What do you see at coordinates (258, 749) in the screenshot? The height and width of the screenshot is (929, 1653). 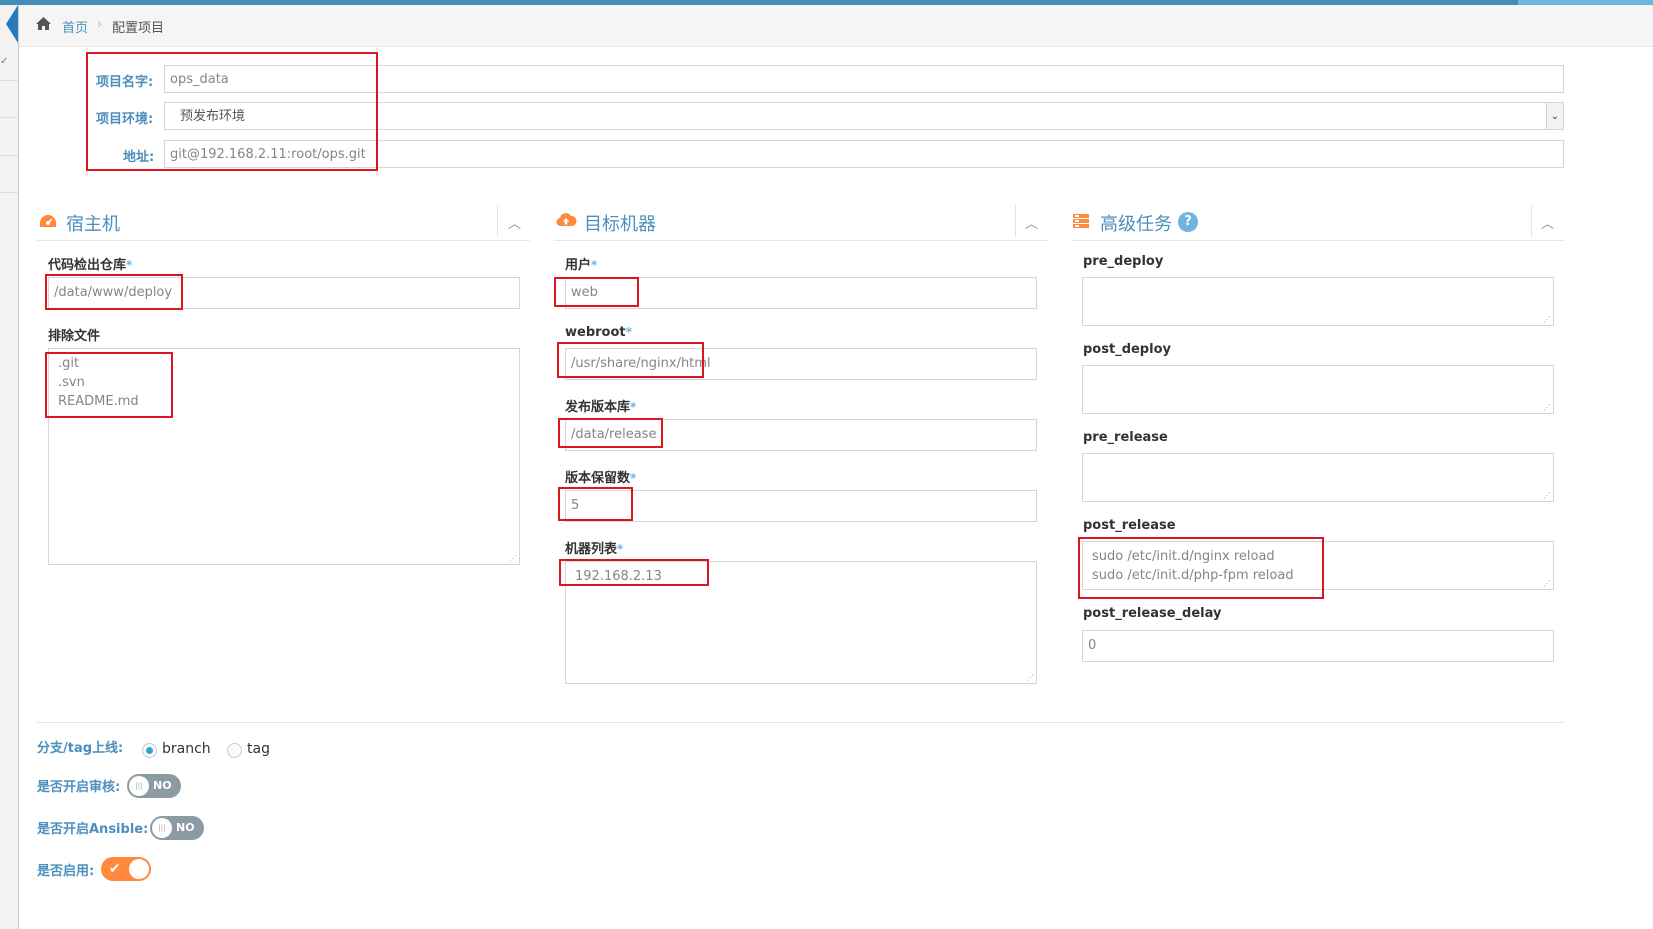 I see `tag-radio-label: tag` at bounding box center [258, 749].